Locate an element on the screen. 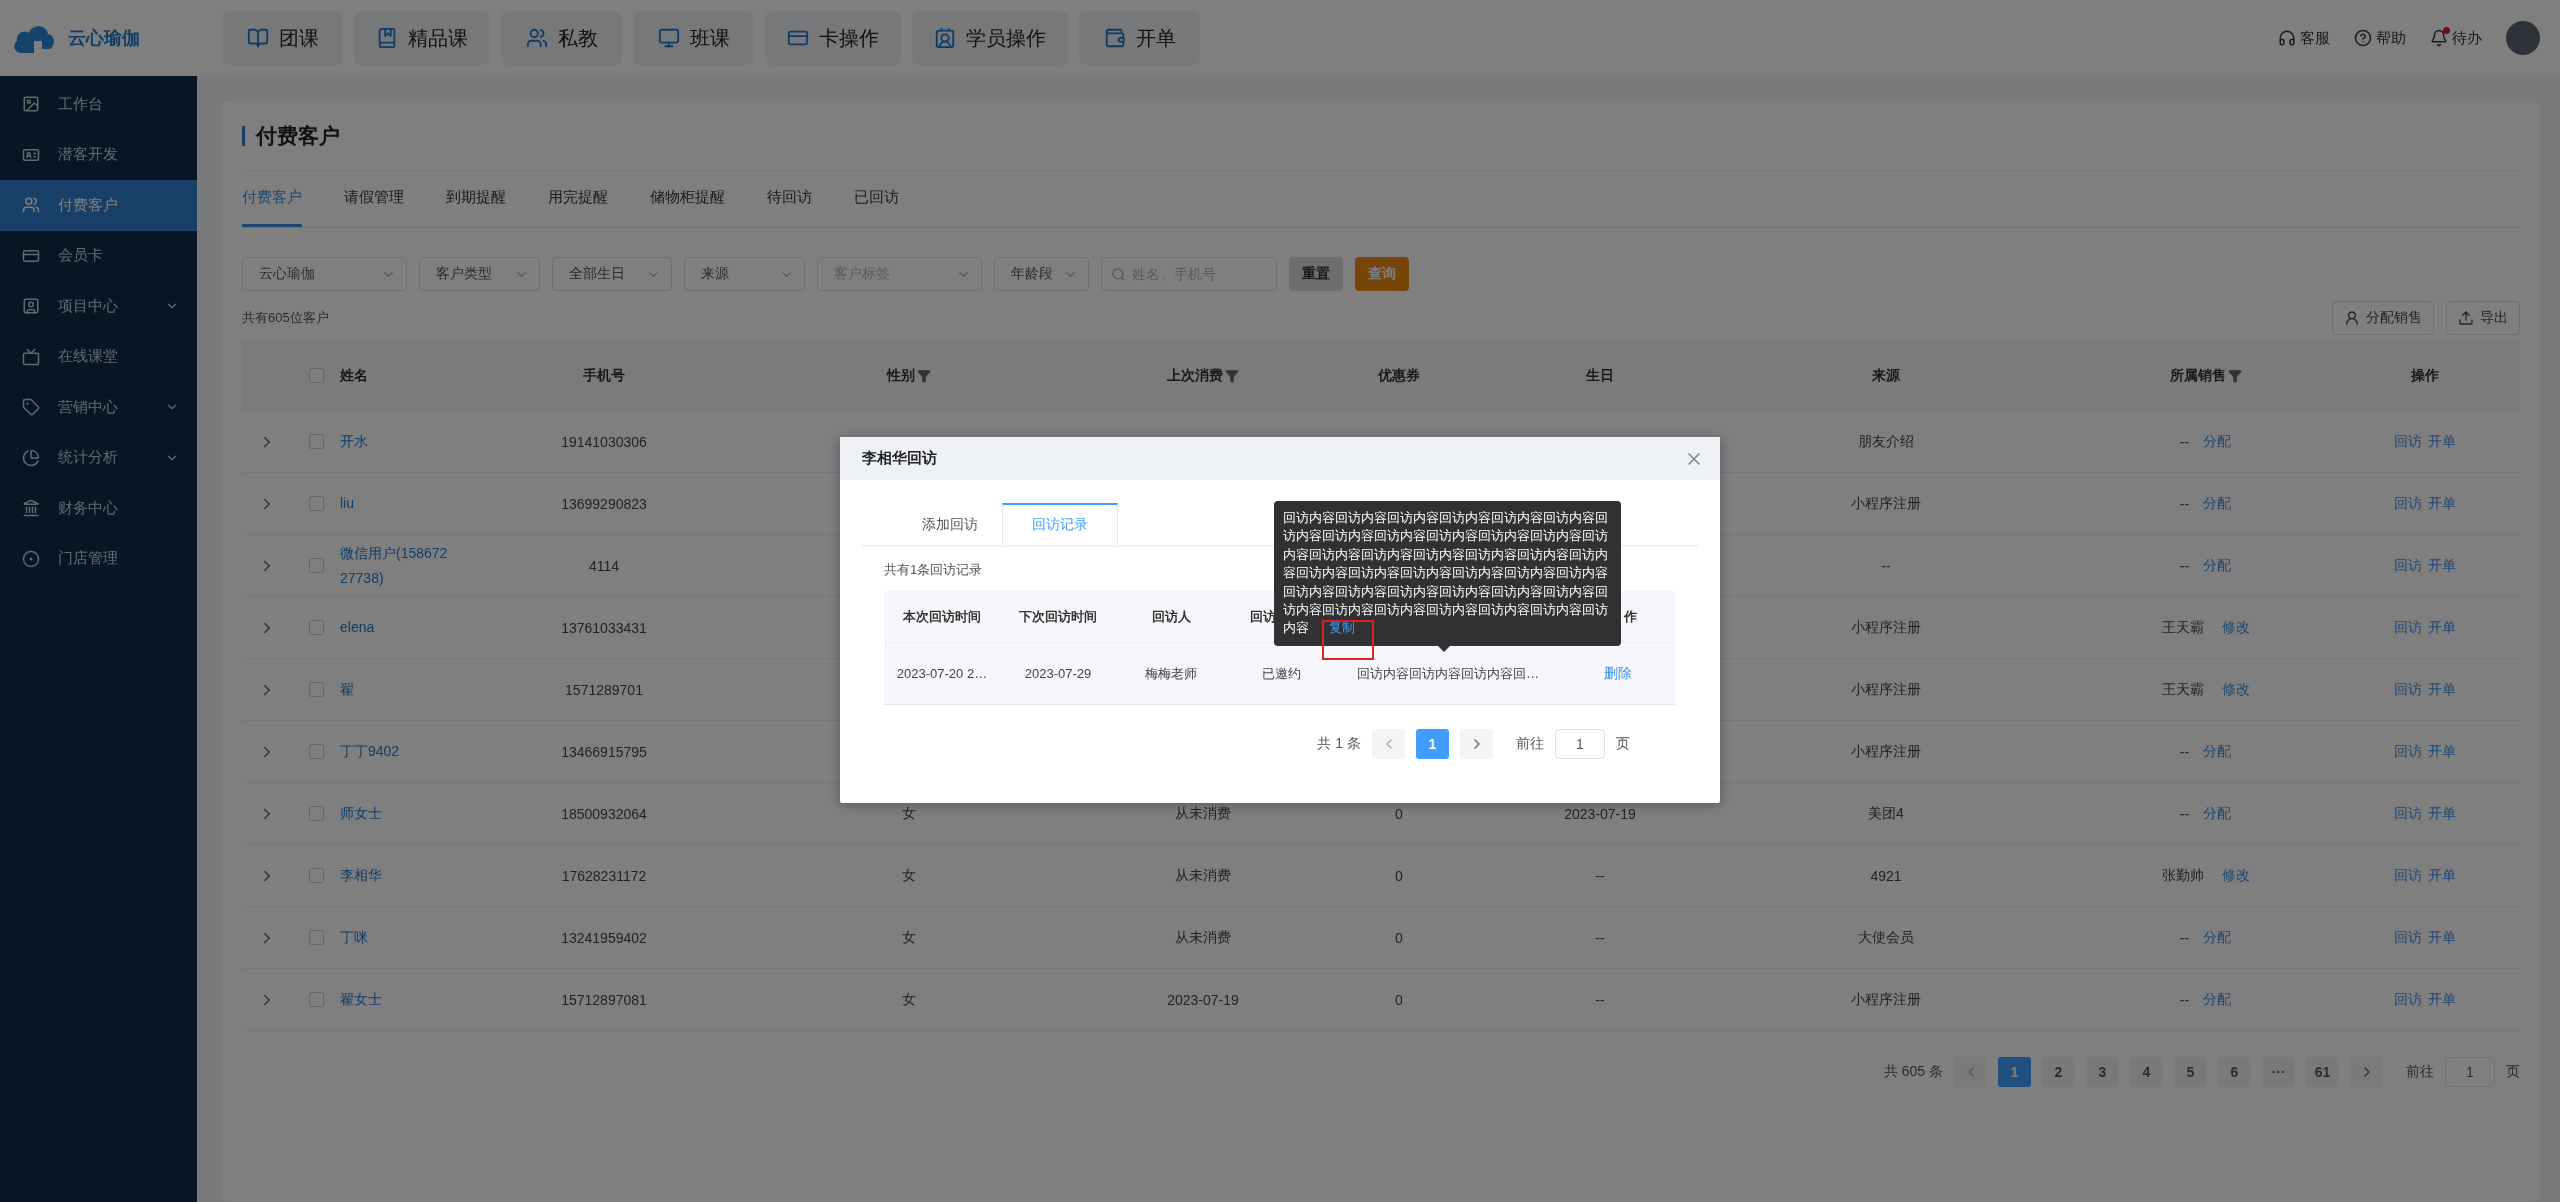 The image size is (2560, 1202). toolbar-button: 分配销售 is located at coordinates (2383, 318).